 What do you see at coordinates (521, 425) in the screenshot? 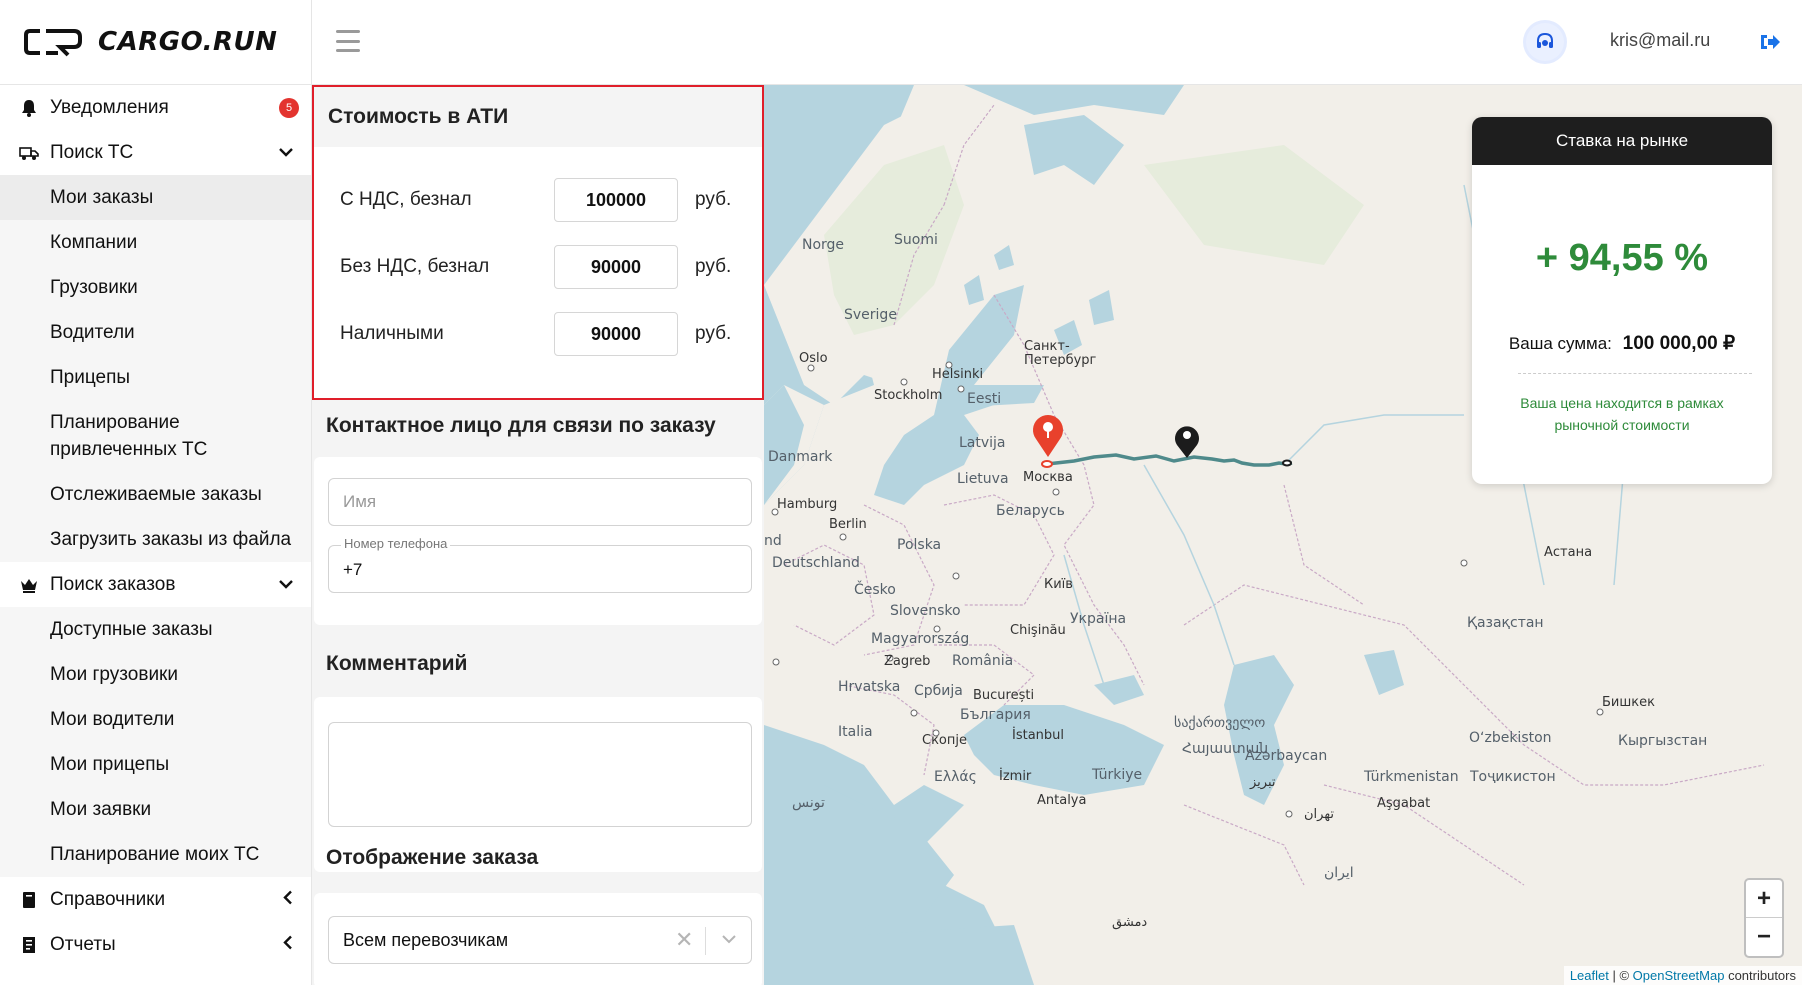
I see `contact-title: Контактное лицо для связи по заказу` at bounding box center [521, 425].